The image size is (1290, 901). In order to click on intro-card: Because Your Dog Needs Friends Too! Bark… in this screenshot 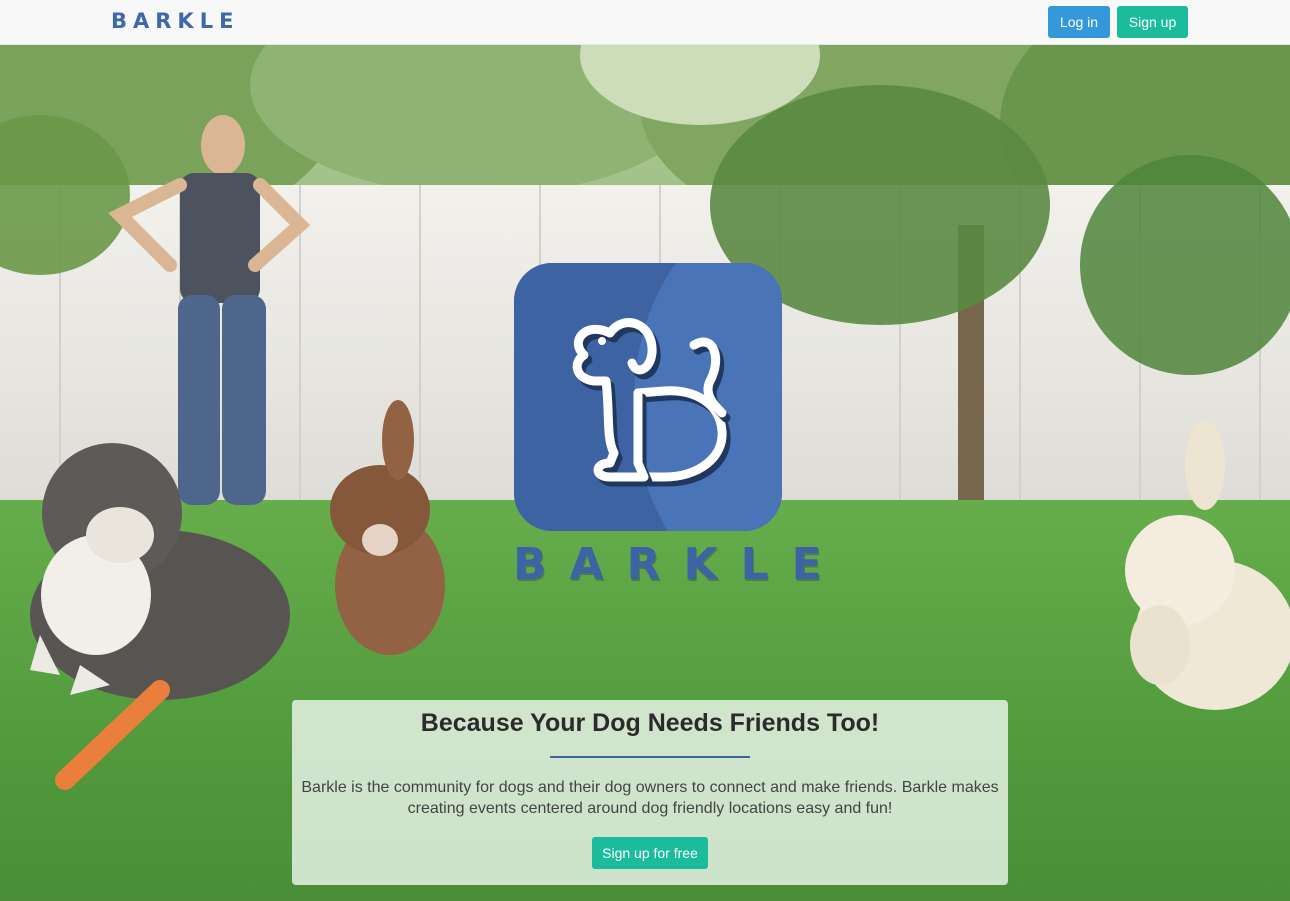, I will do `click(650, 792)`.